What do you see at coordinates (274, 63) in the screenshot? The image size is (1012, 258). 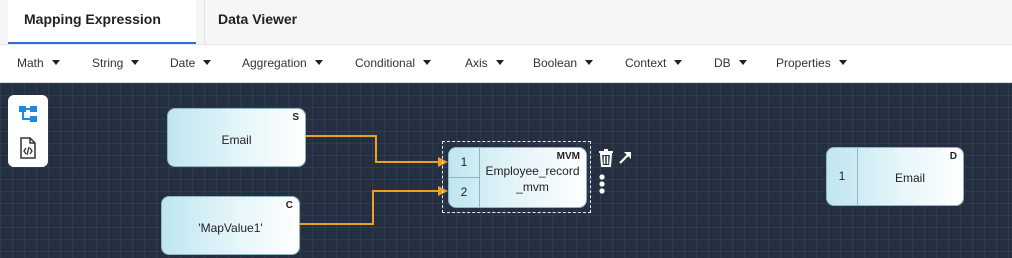 I see `menu-aggregation-label: Aggregation` at bounding box center [274, 63].